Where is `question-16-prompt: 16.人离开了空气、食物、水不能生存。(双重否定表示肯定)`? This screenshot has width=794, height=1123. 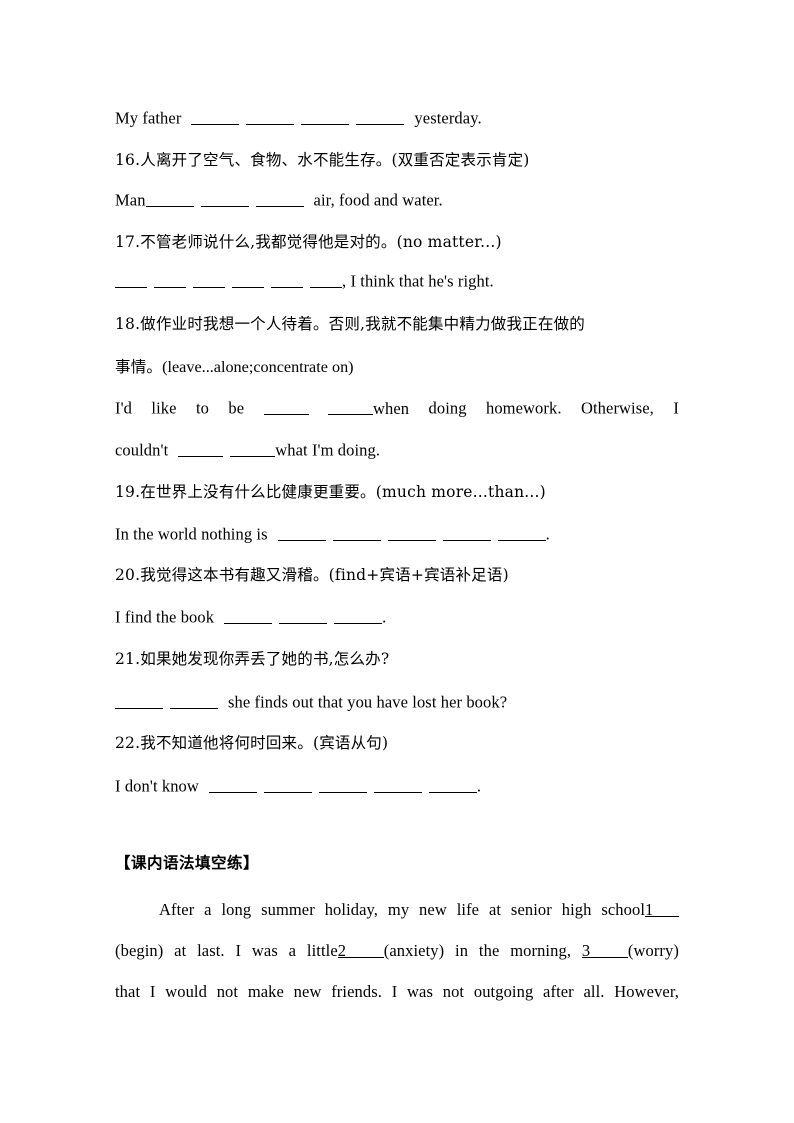 question-16-prompt: 16.人离开了空气、食物、水不能生存。(双重否定表示肯定) is located at coordinates (322, 160).